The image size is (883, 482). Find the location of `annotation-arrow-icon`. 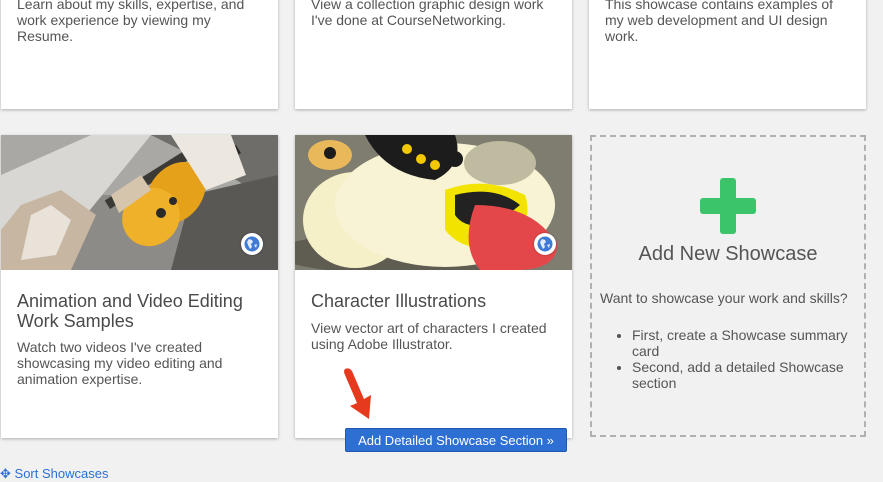

annotation-arrow-icon is located at coordinates (357, 393).